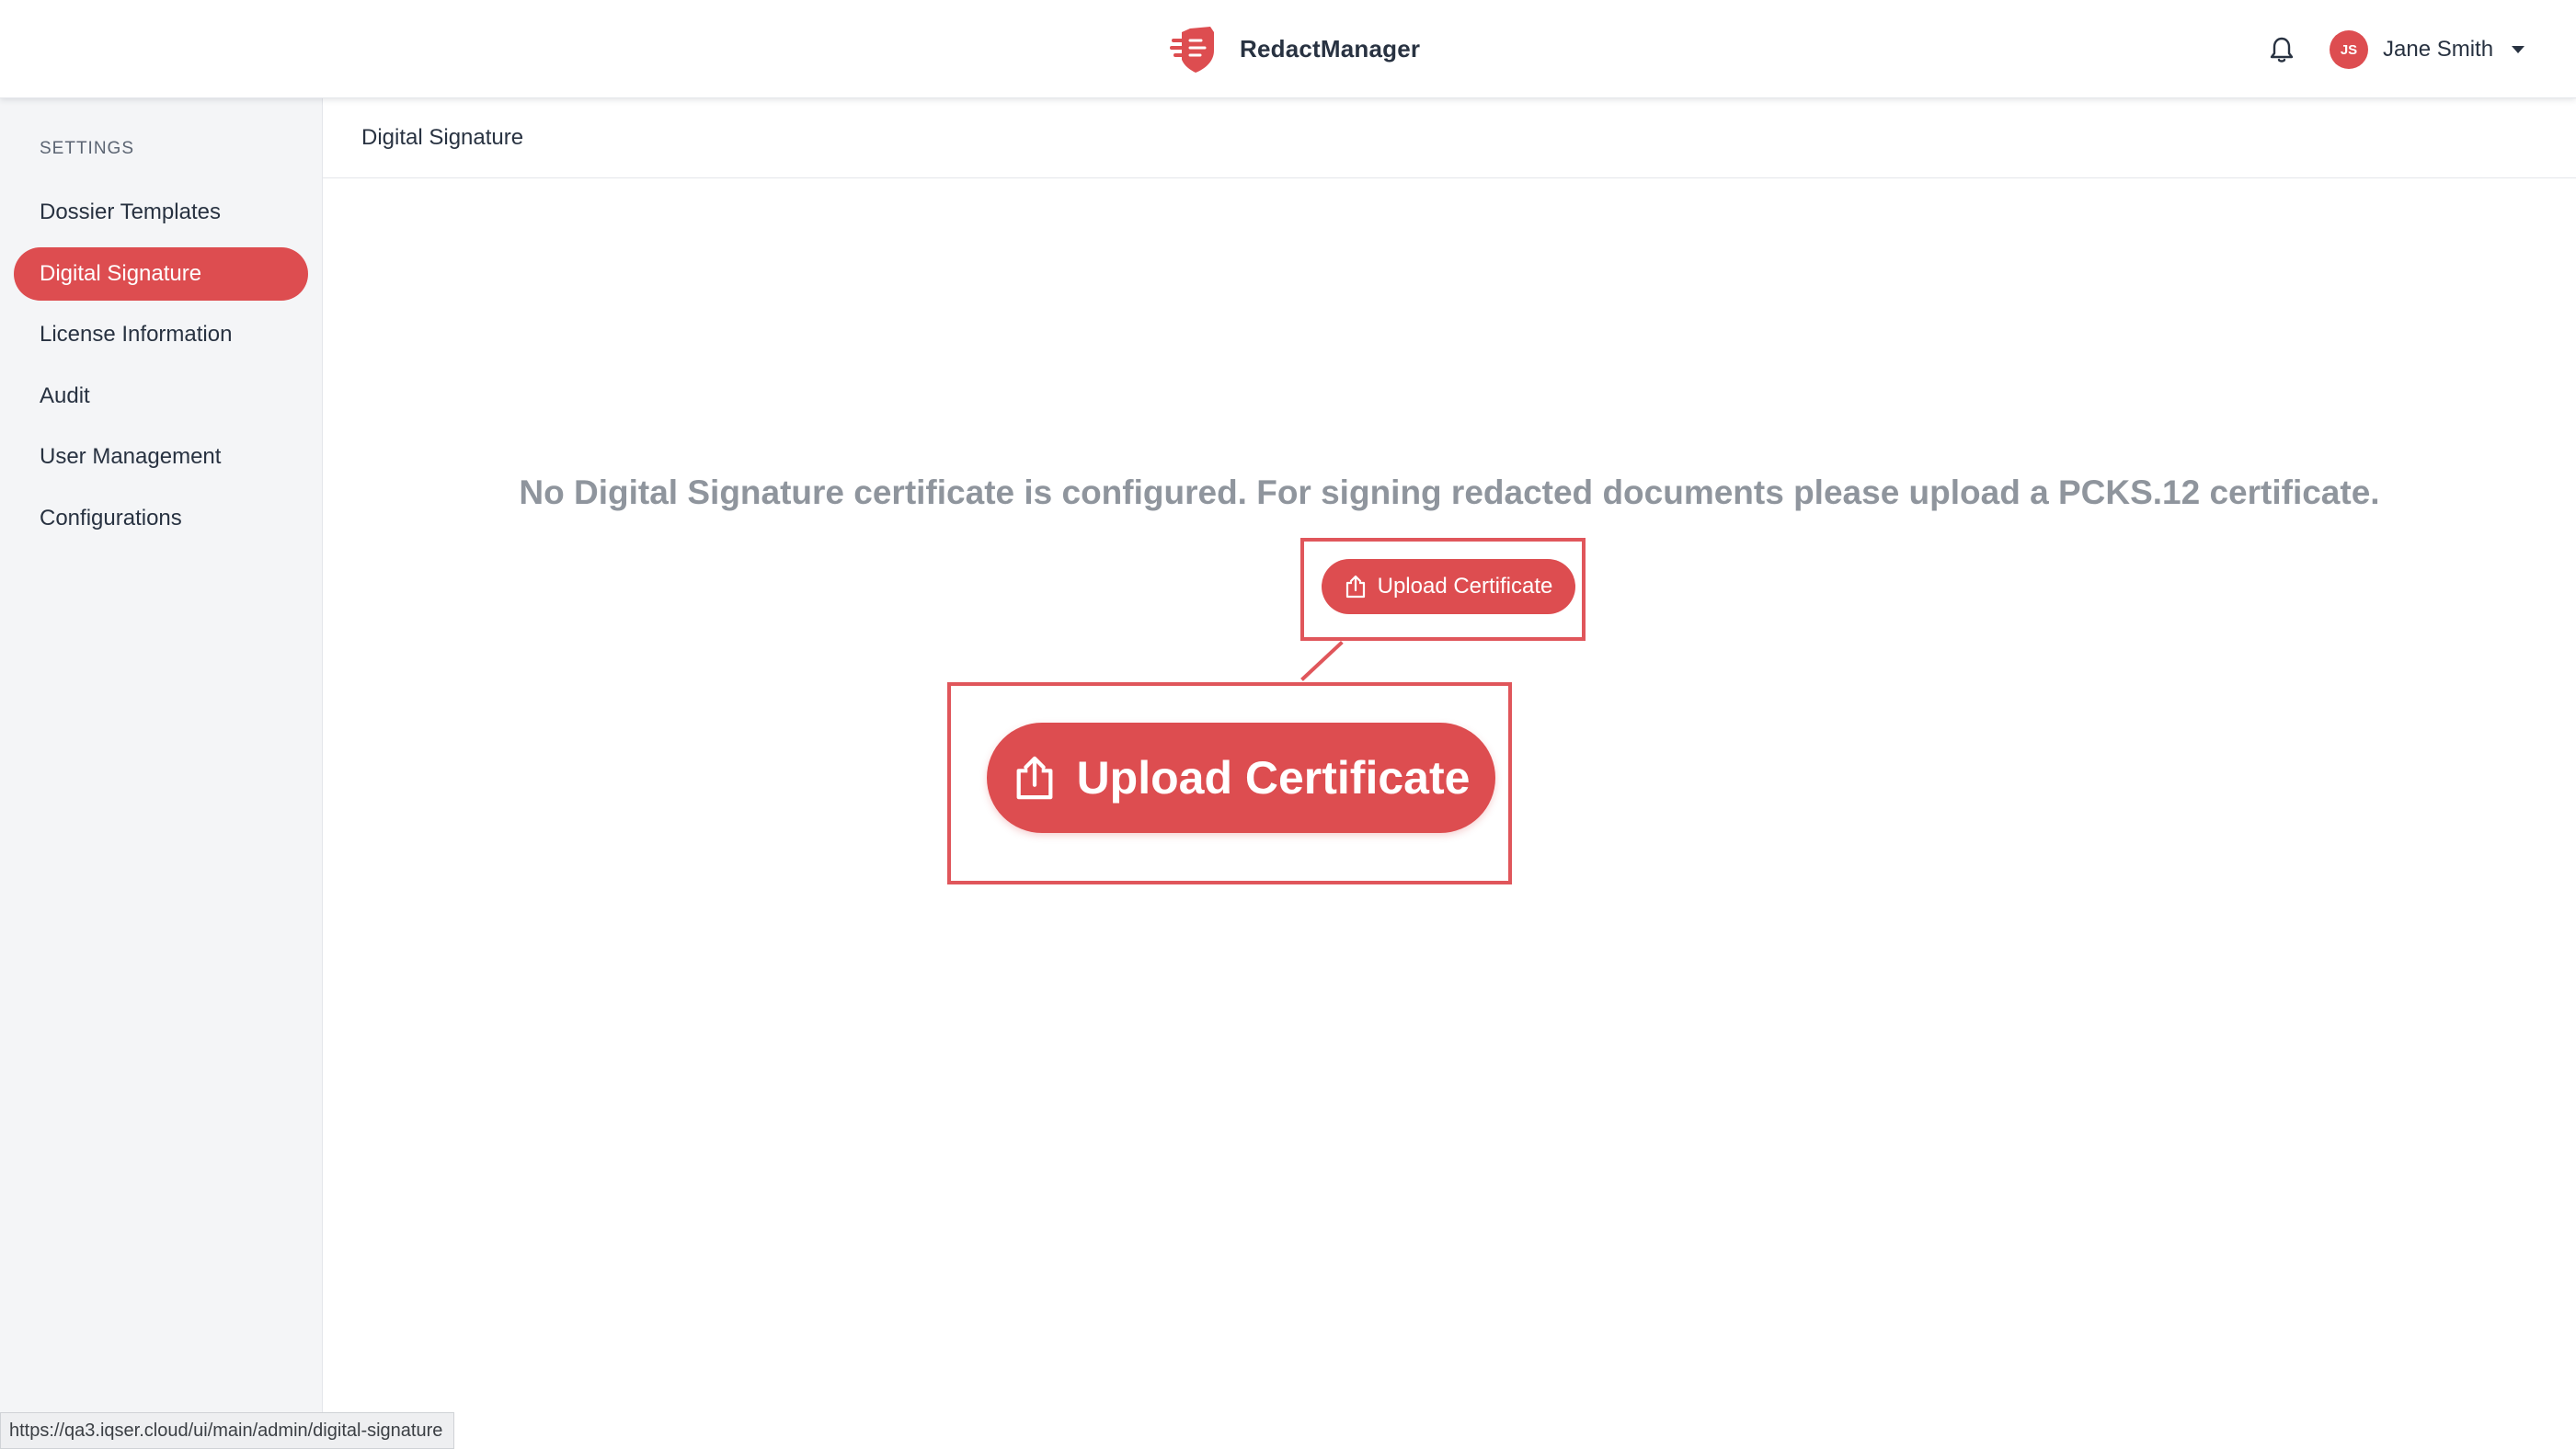 The width and height of the screenshot is (2576, 1449). I want to click on highlight-connector, so click(1322, 661).